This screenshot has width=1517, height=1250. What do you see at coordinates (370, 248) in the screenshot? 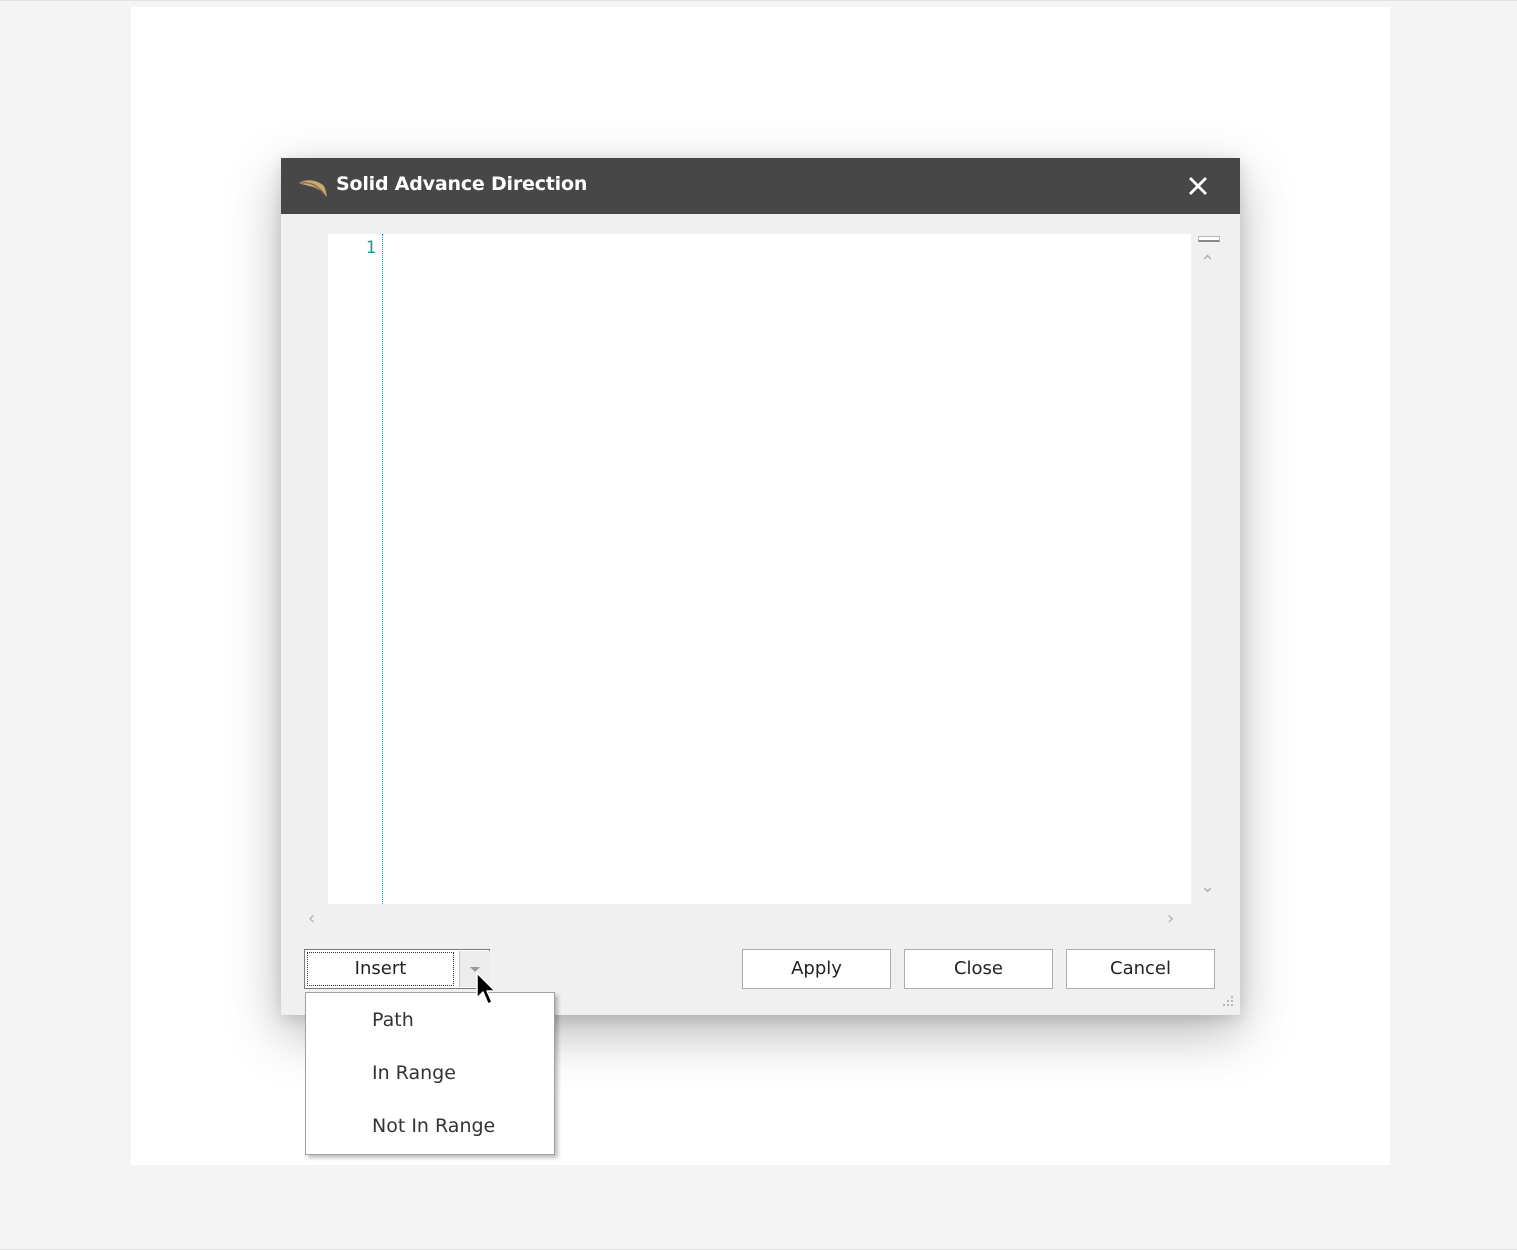
I see `line-number: 1` at bounding box center [370, 248].